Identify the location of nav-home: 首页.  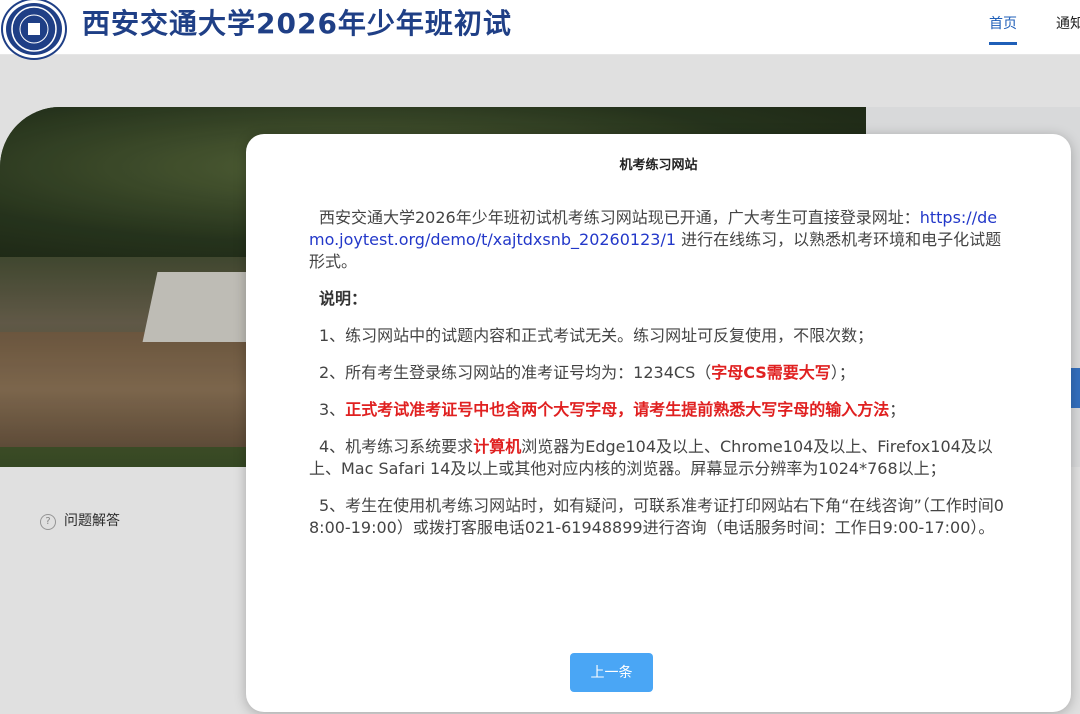
(1003, 29).